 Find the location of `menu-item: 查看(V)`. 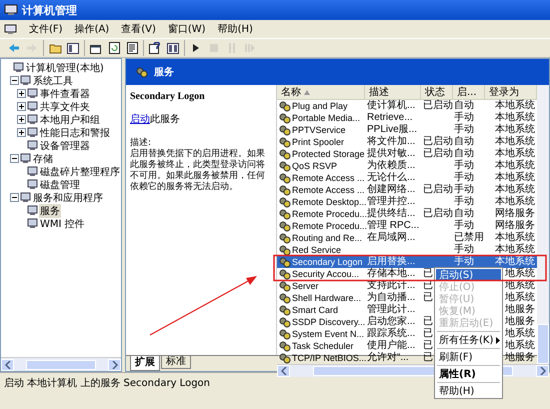

menu-item: 查看(V) is located at coordinates (138, 29).